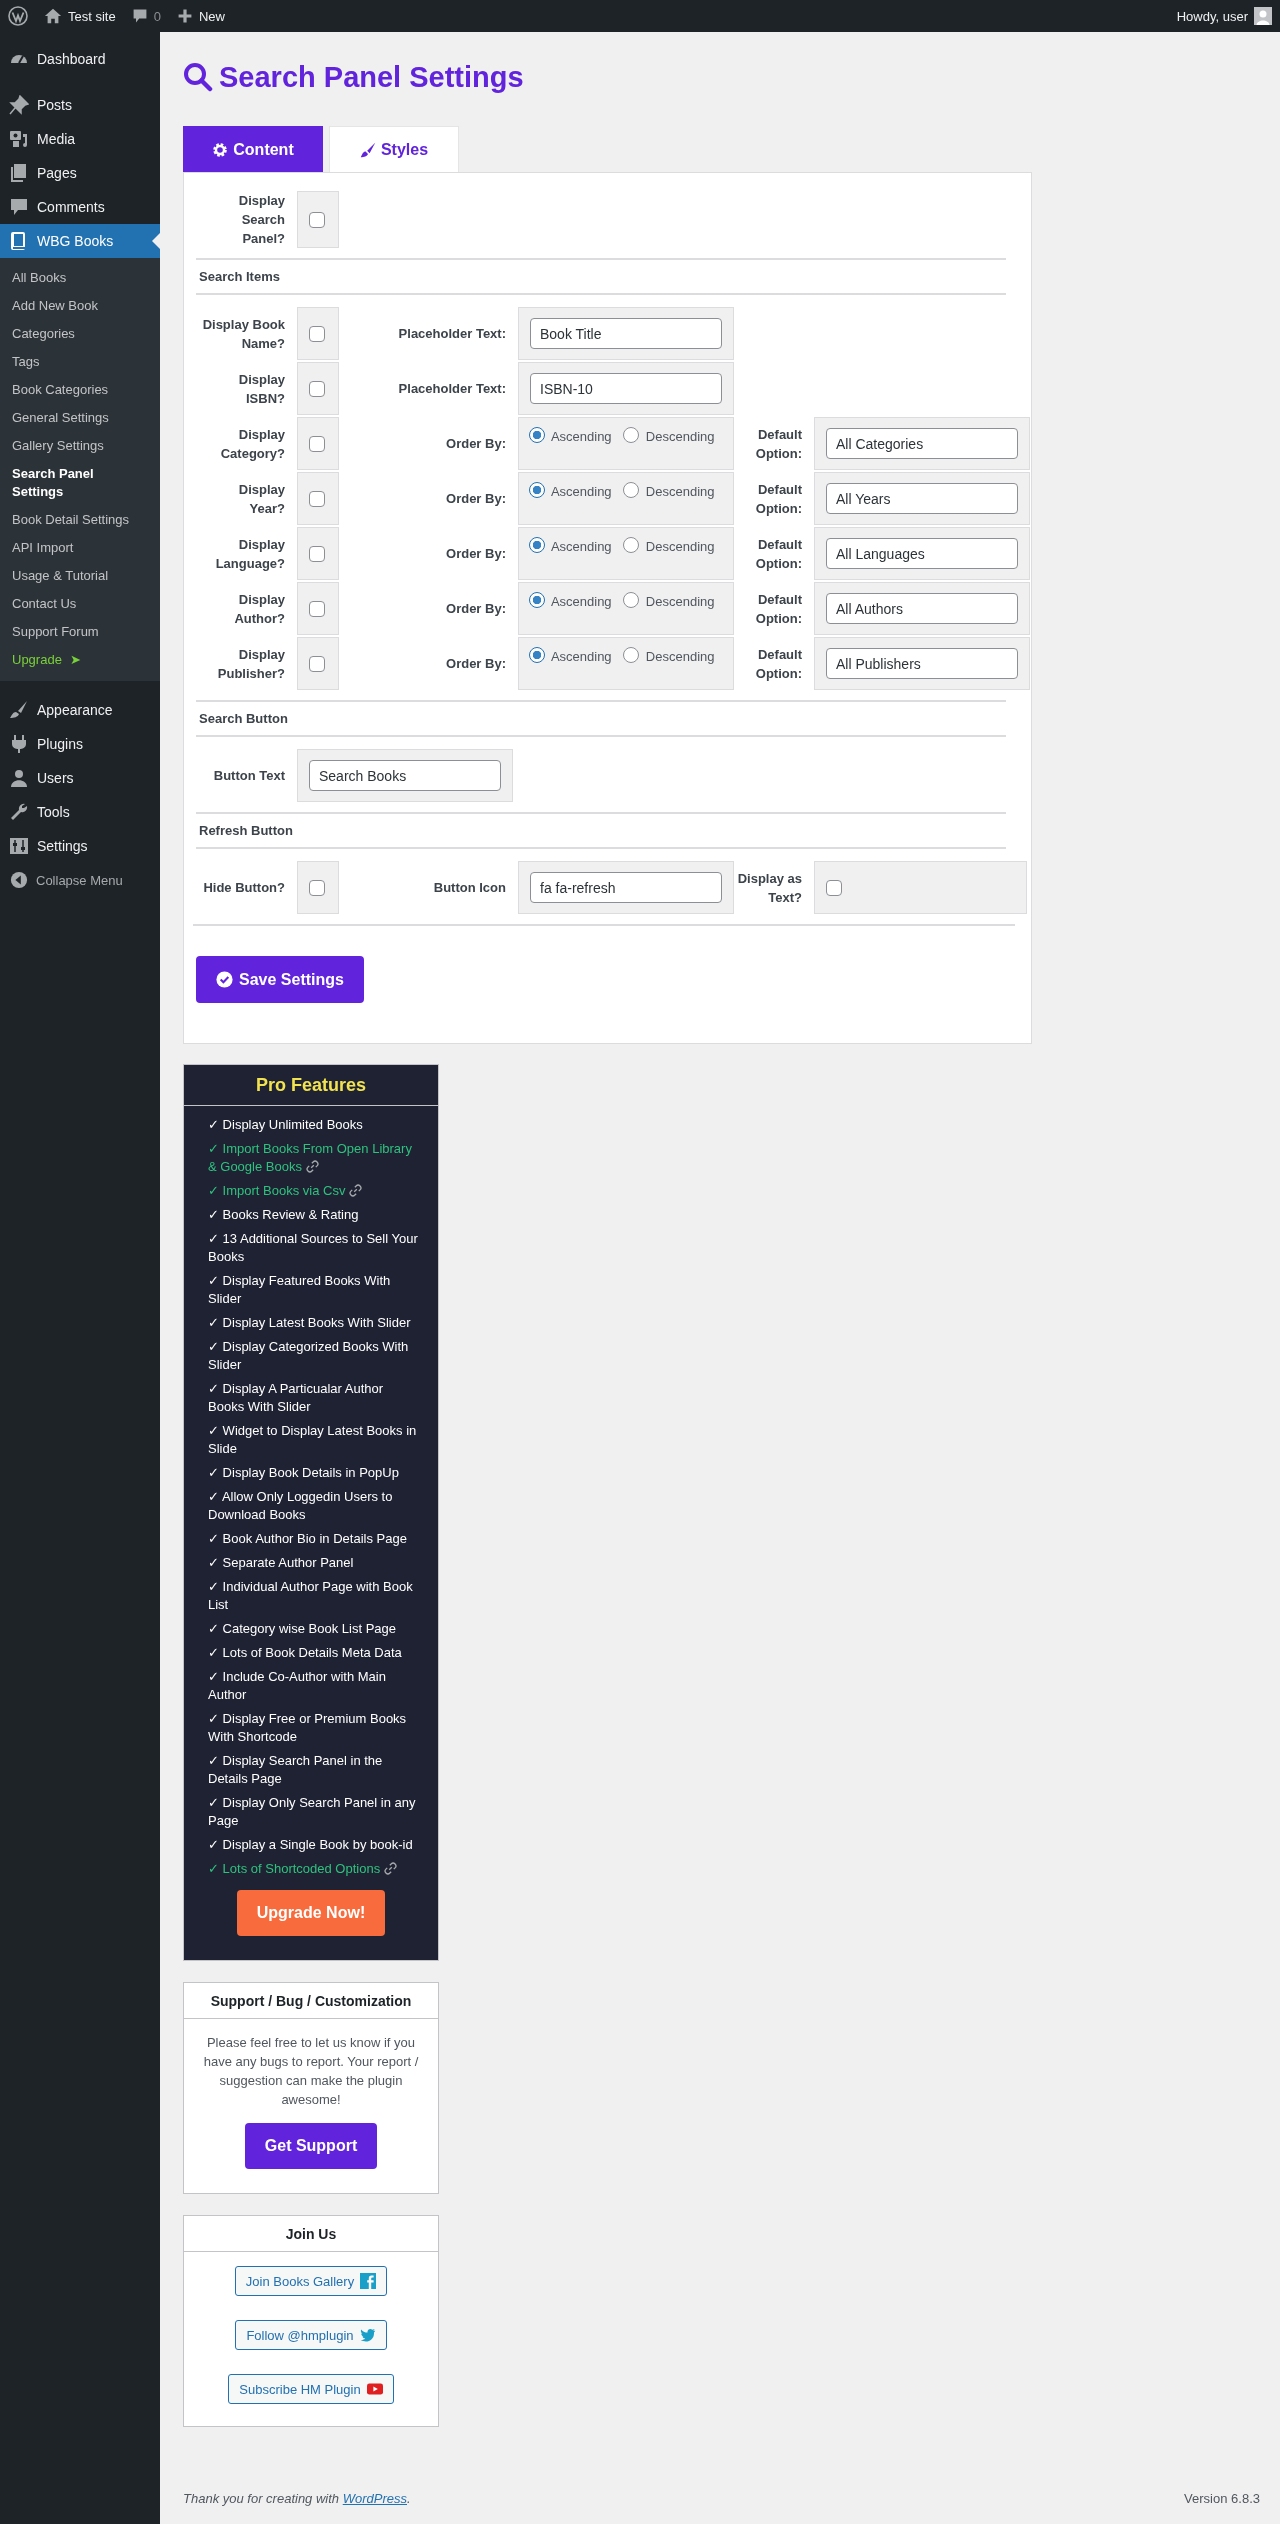 This screenshot has height=2524, width=1280. Describe the element at coordinates (281, 1563) in the screenshot. I see `feature-item: ✓ Separate Author Panel` at that location.